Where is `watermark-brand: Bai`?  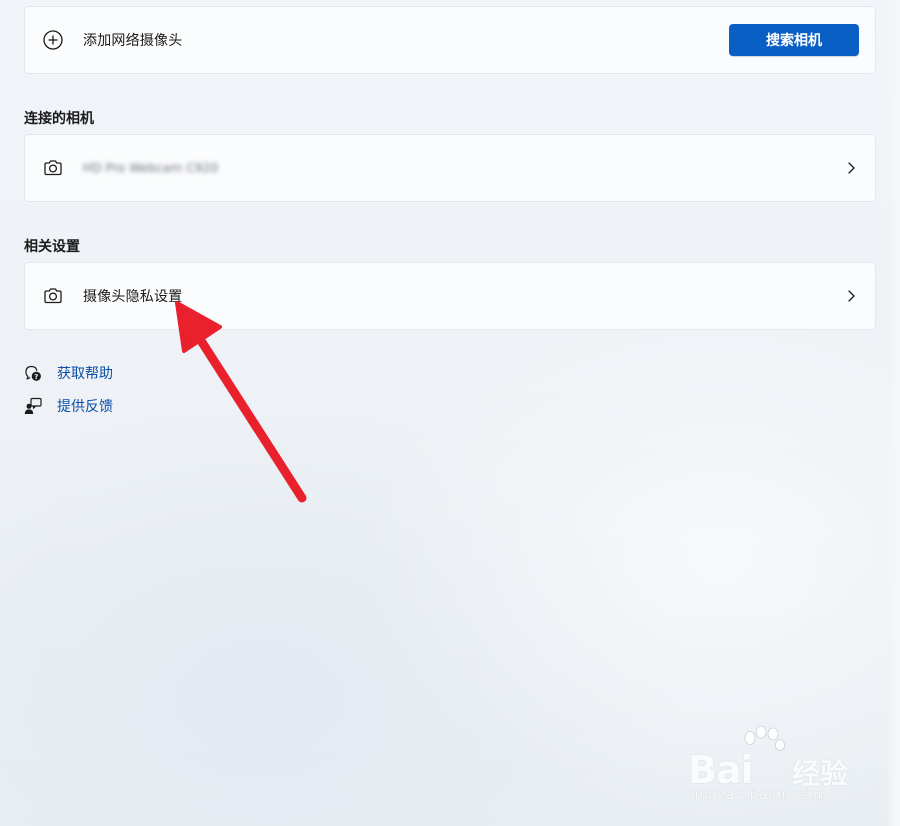 watermark-brand: Bai is located at coordinates (721, 770).